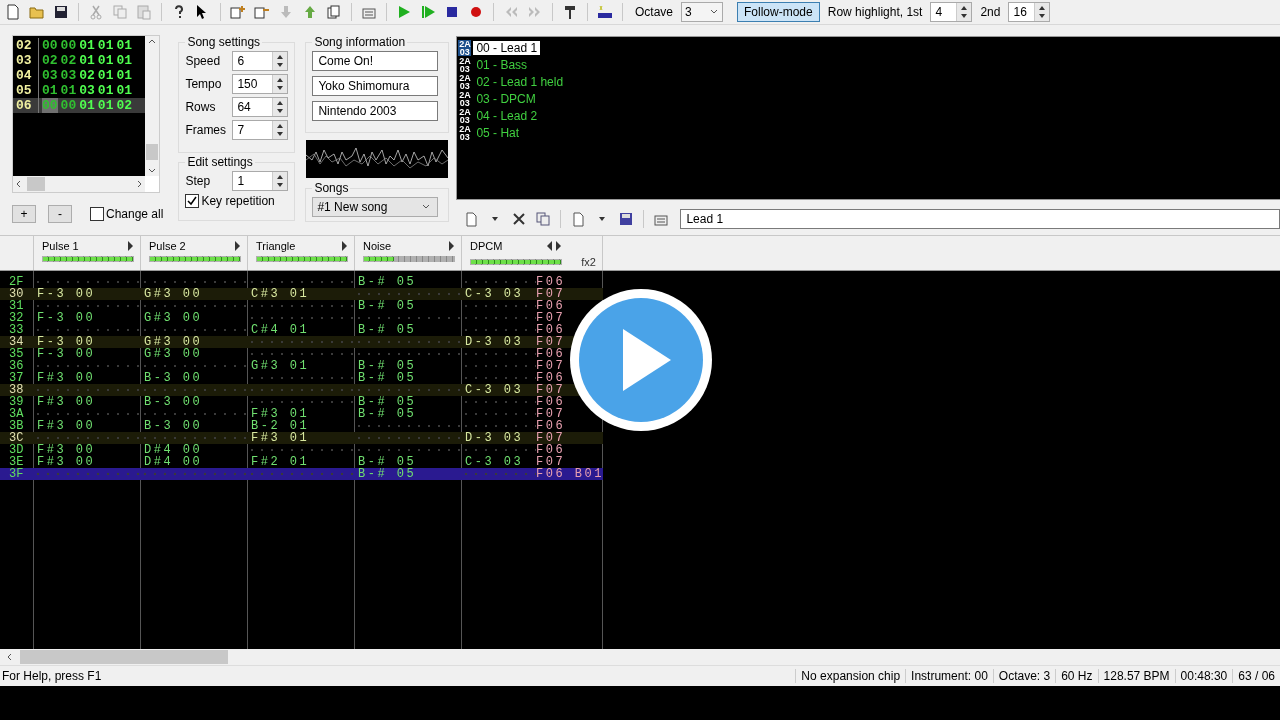 The image size is (1280, 720). What do you see at coordinates (375, 207) in the screenshot?
I see `song-dropdown: #1 New song` at bounding box center [375, 207].